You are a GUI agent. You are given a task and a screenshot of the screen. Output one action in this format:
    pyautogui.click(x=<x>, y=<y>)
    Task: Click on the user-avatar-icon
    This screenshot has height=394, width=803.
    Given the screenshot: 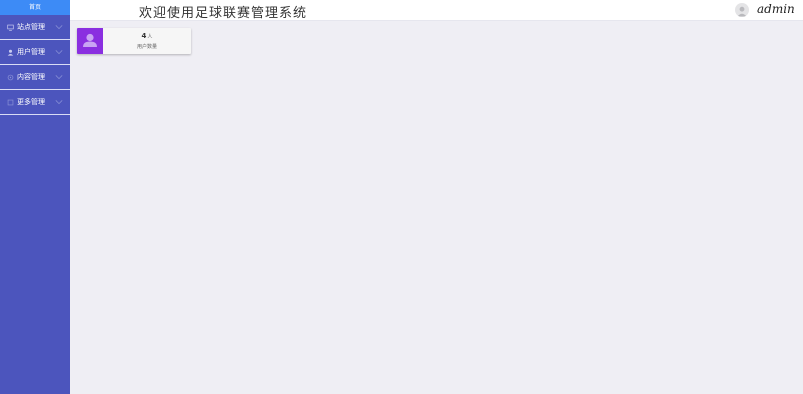 What is the action you would take?
    pyautogui.click(x=742, y=10)
    